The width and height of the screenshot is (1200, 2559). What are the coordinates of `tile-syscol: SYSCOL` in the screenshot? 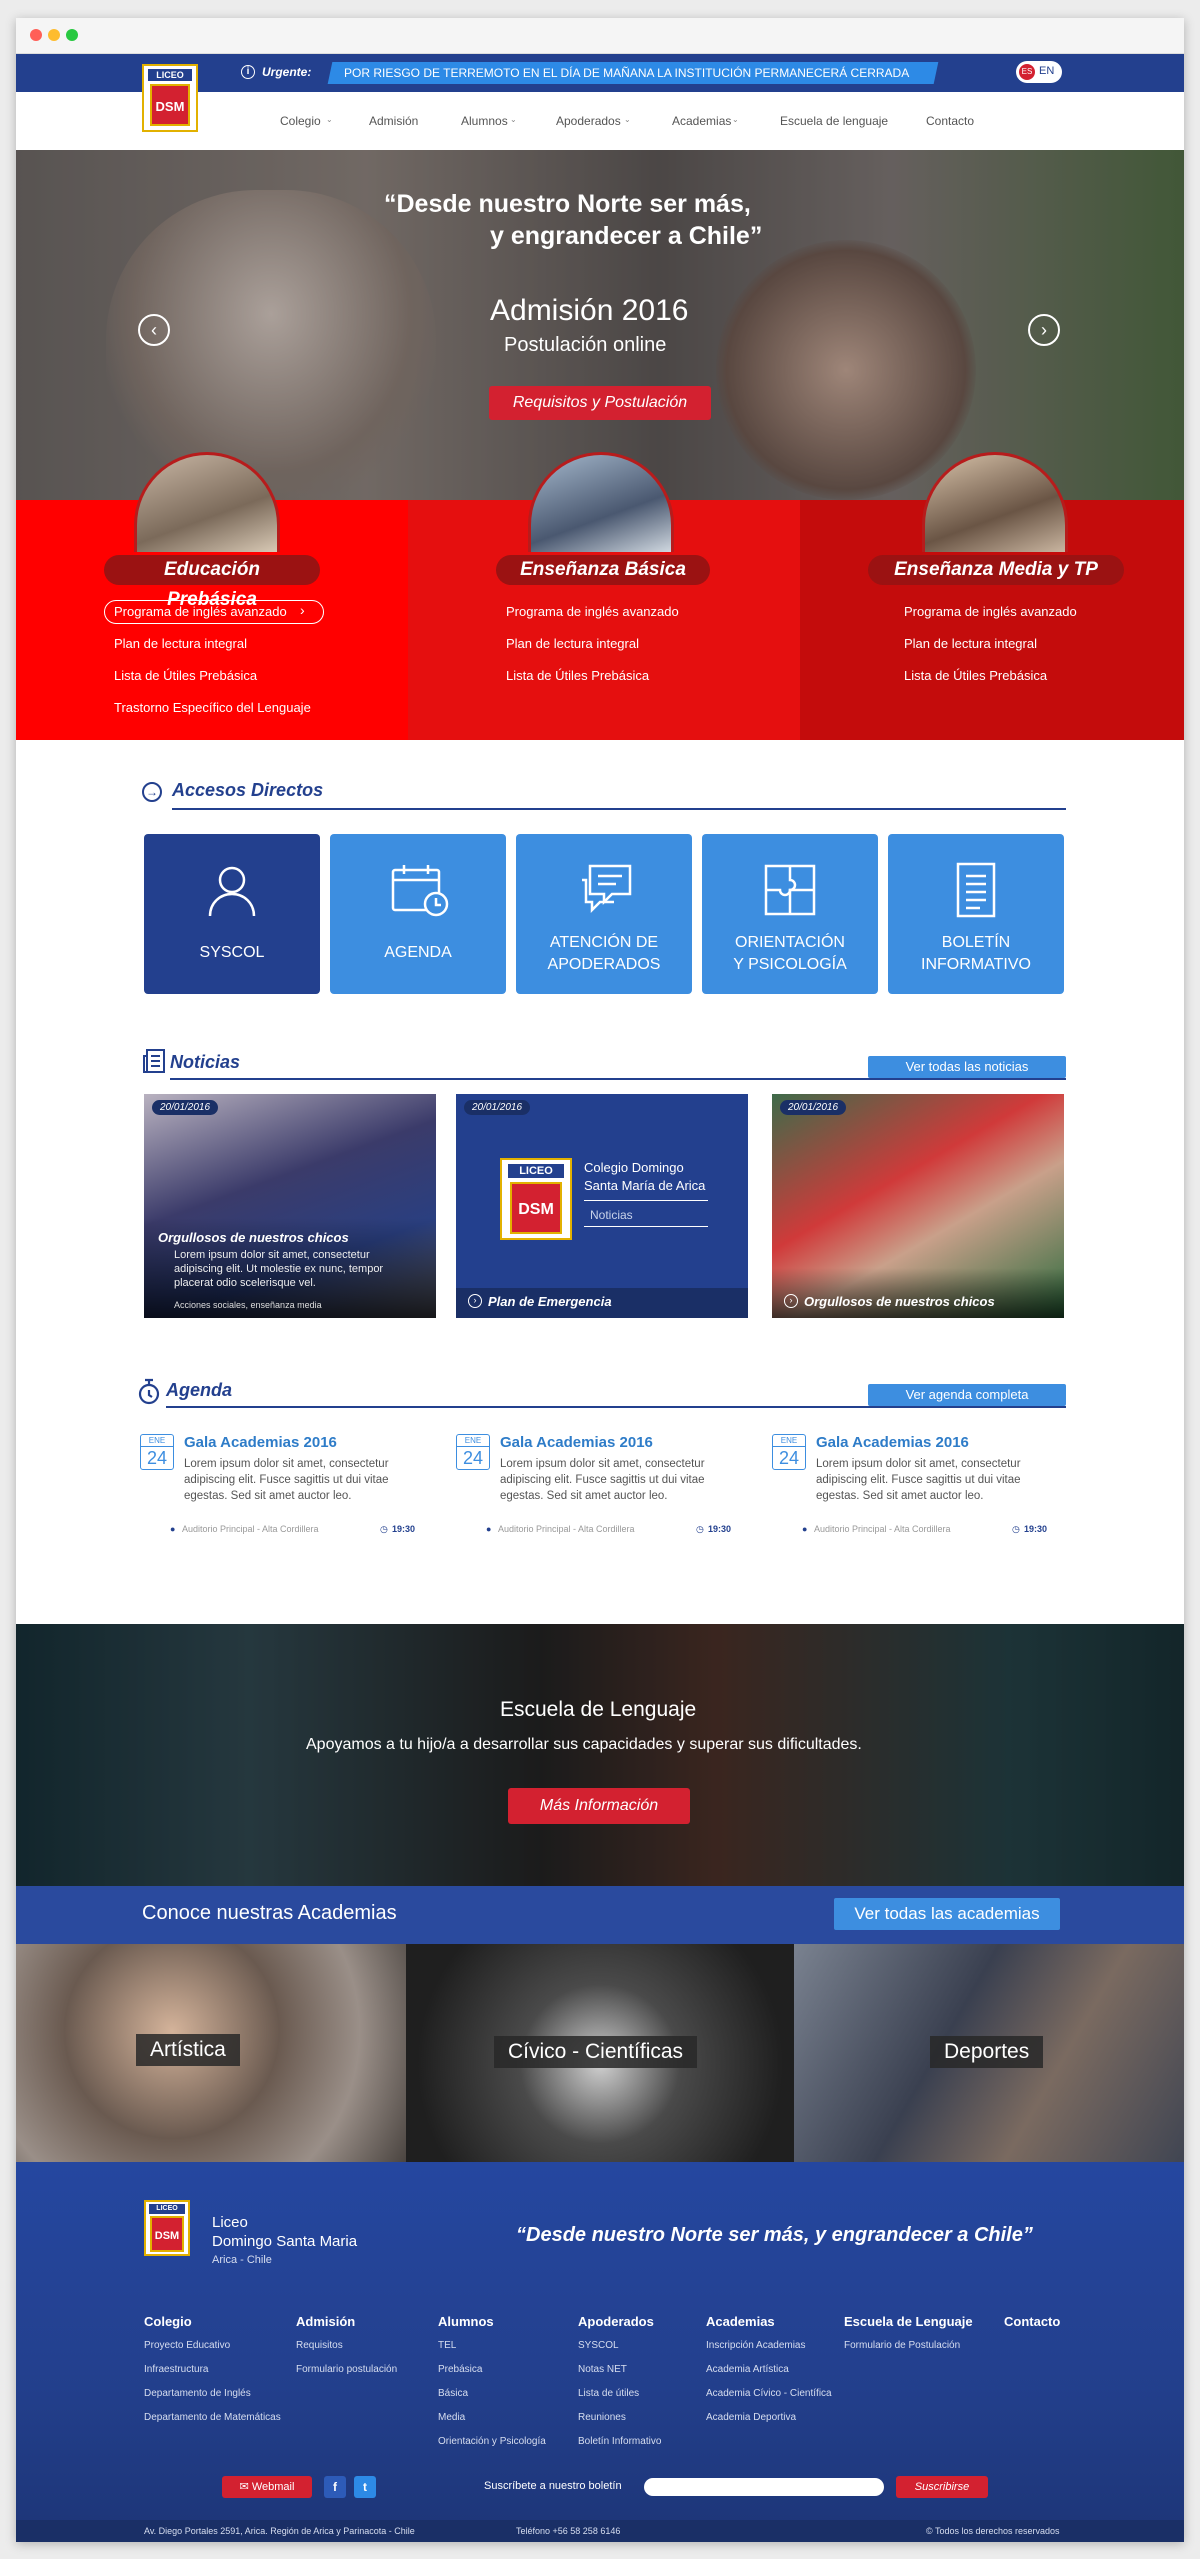 It's located at (232, 914).